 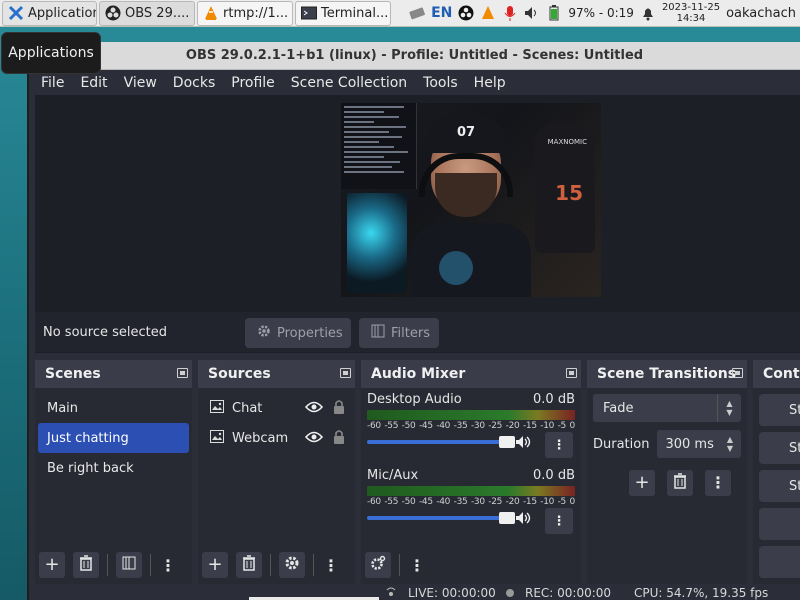 I want to click on remove-scene-button, so click(x=86, y=565).